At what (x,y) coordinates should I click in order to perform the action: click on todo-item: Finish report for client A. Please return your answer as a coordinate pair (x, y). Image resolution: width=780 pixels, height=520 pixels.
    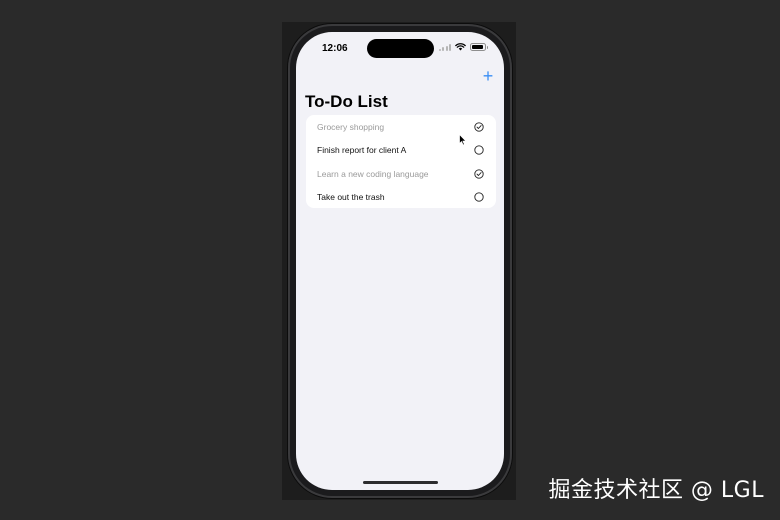
    Looking at the image, I should click on (401, 151).